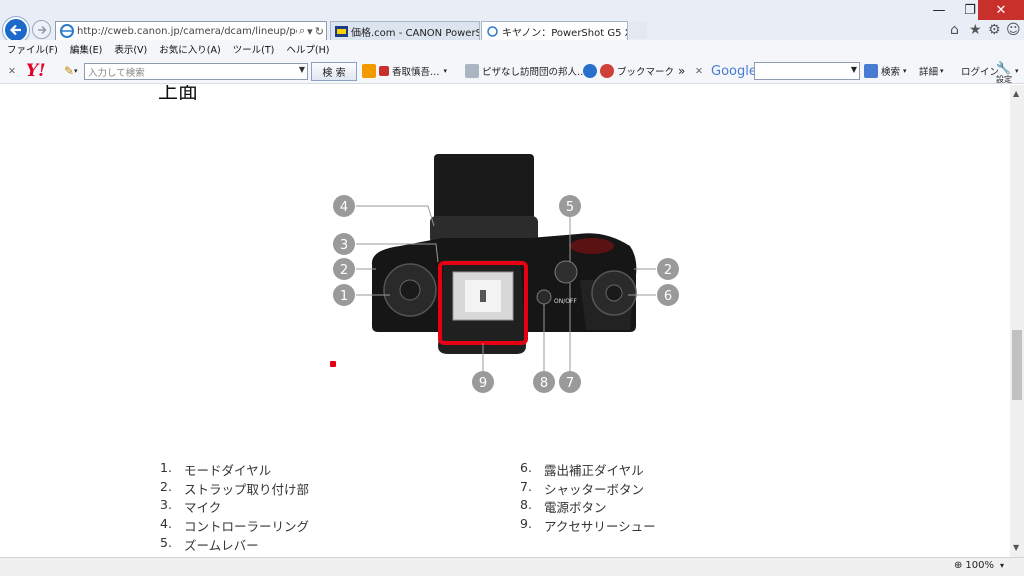 Image resolution: width=1024 pixels, height=576 pixels. I want to click on favorites-star-icon: ★, so click(975, 30).